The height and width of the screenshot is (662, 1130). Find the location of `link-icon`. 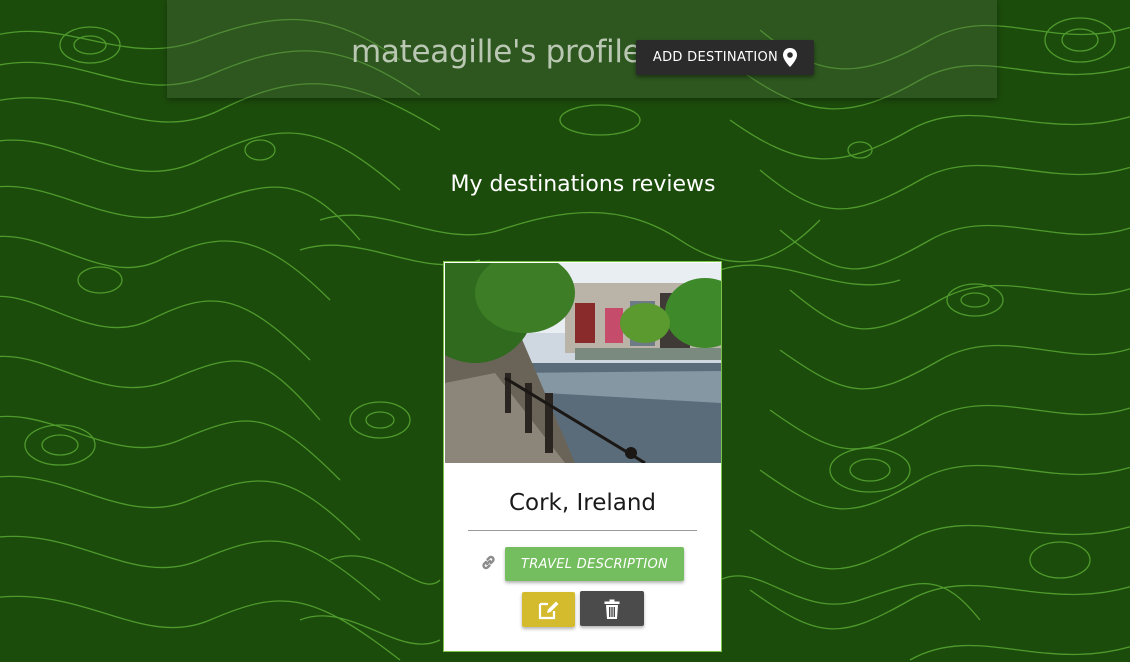

link-icon is located at coordinates (488, 562).